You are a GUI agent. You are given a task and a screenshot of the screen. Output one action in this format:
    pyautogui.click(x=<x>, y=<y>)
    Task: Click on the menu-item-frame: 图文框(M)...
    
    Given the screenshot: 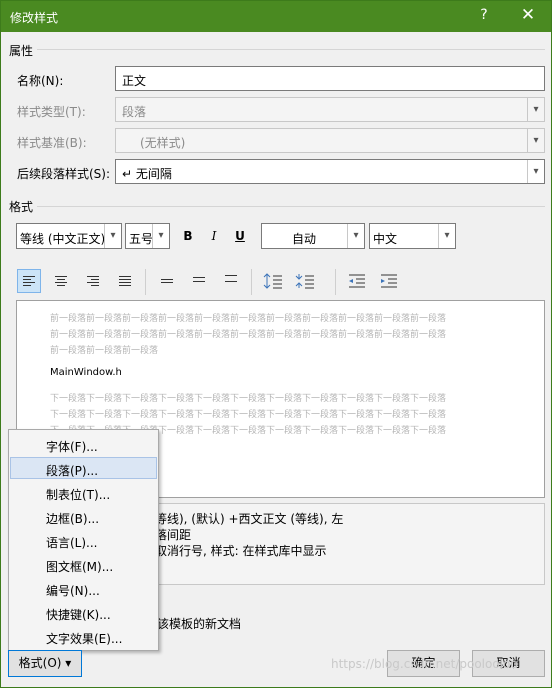 What is the action you would take?
    pyautogui.click(x=83, y=564)
    